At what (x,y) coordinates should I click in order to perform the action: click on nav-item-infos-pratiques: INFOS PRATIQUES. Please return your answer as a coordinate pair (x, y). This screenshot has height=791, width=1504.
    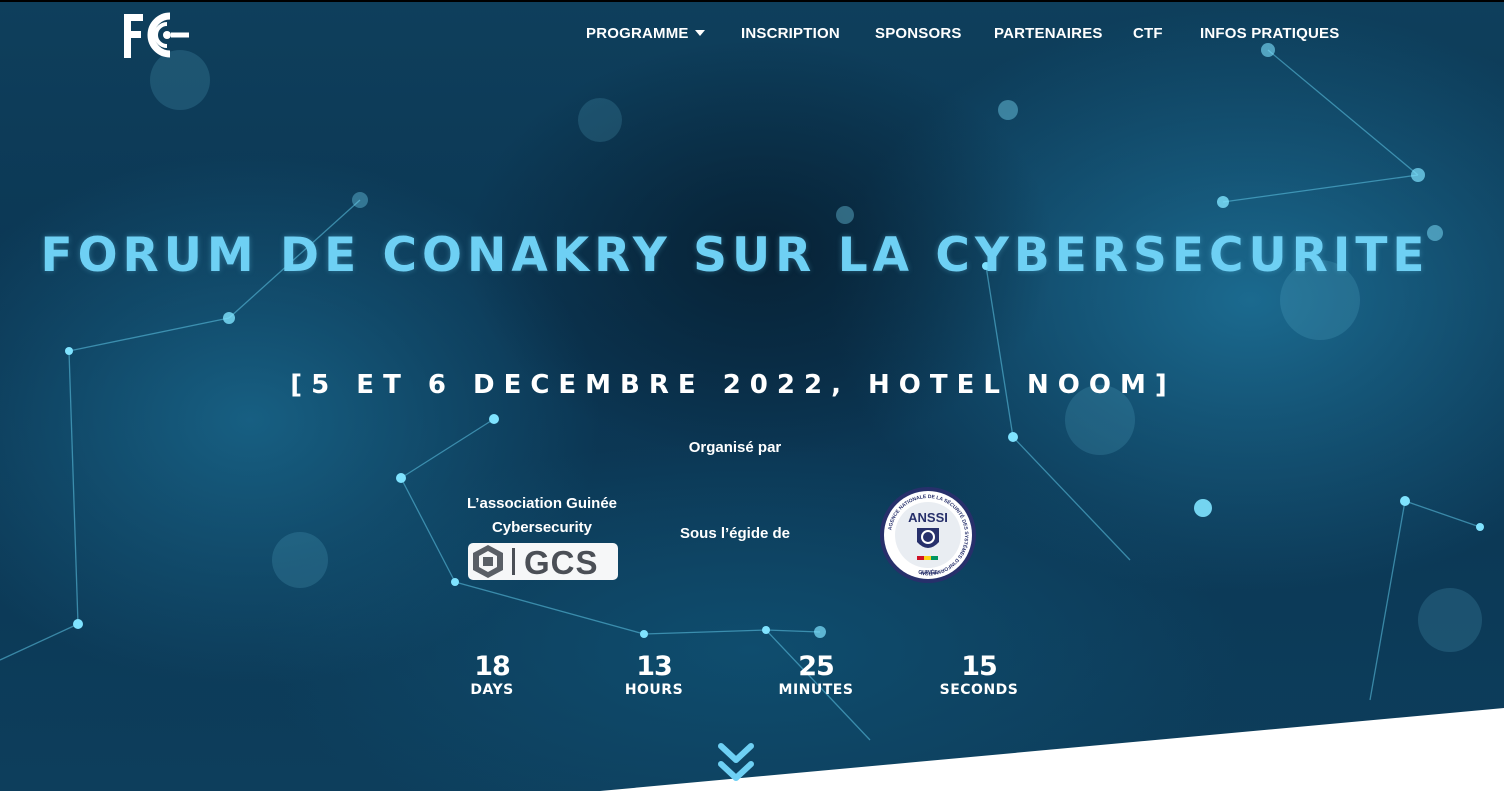
    Looking at the image, I should click on (1269, 33).